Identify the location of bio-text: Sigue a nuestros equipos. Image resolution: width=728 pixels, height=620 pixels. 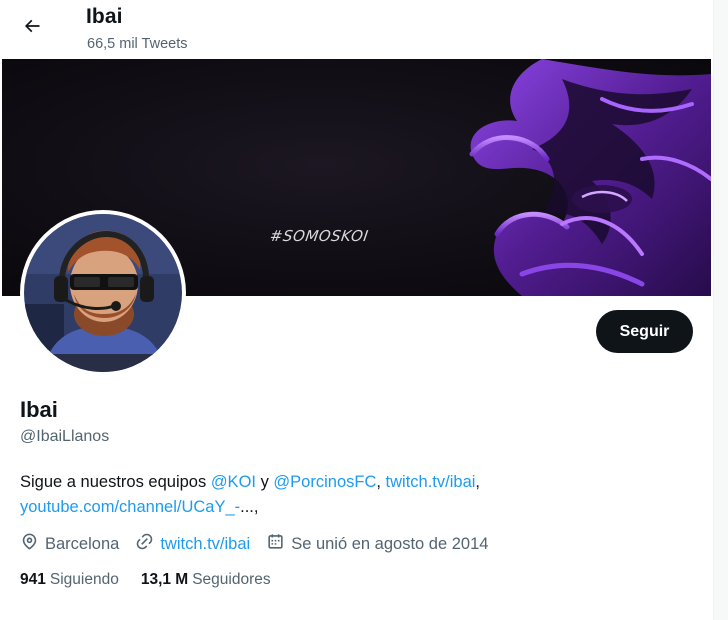
(115, 482).